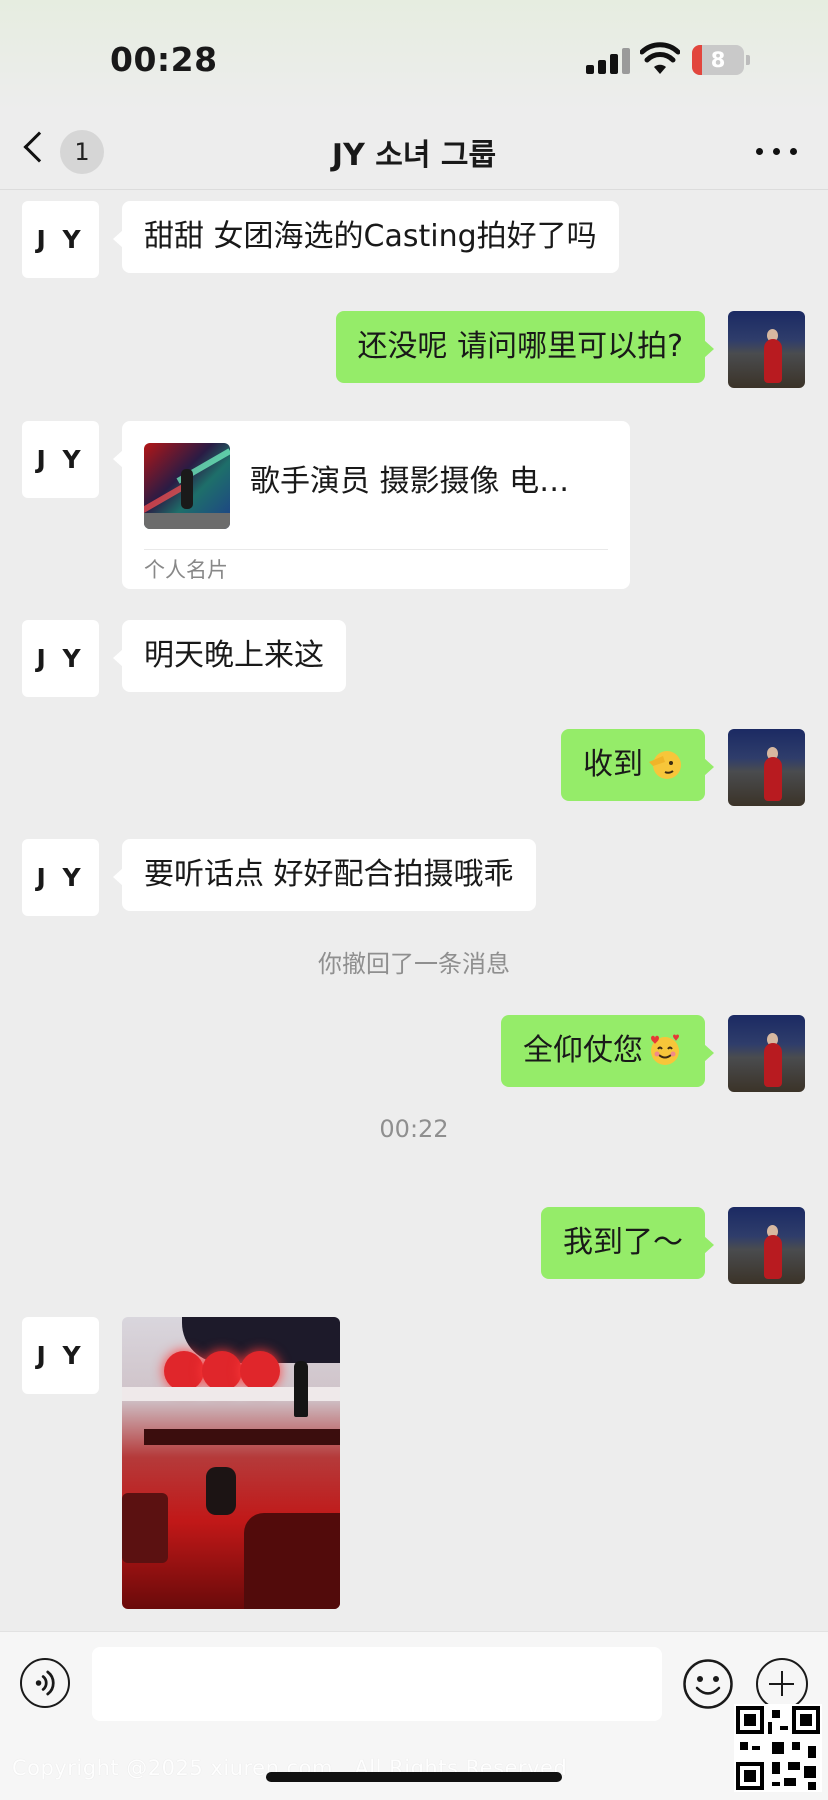  What do you see at coordinates (414, 964) in the screenshot?
I see `recalled-notice: 你撤回了一条消息` at bounding box center [414, 964].